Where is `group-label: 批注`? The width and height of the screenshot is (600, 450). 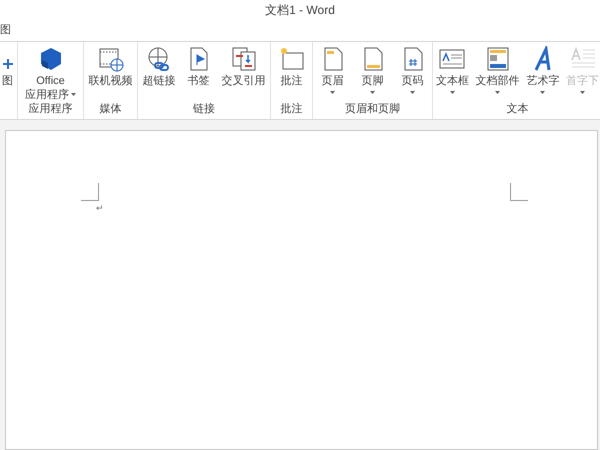 group-label: 批注 is located at coordinates (291, 109).